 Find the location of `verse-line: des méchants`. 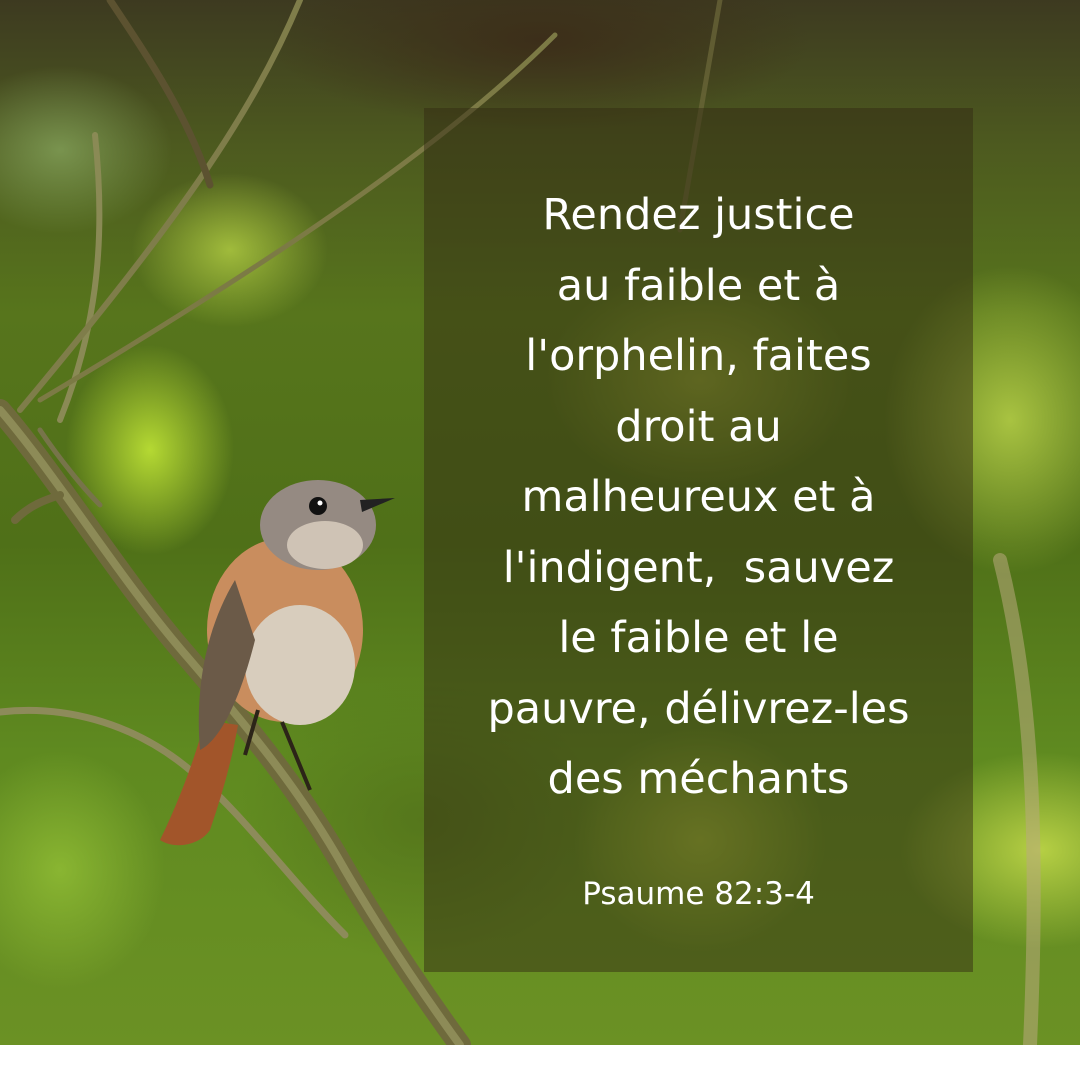

verse-line: des méchants is located at coordinates (698, 779).